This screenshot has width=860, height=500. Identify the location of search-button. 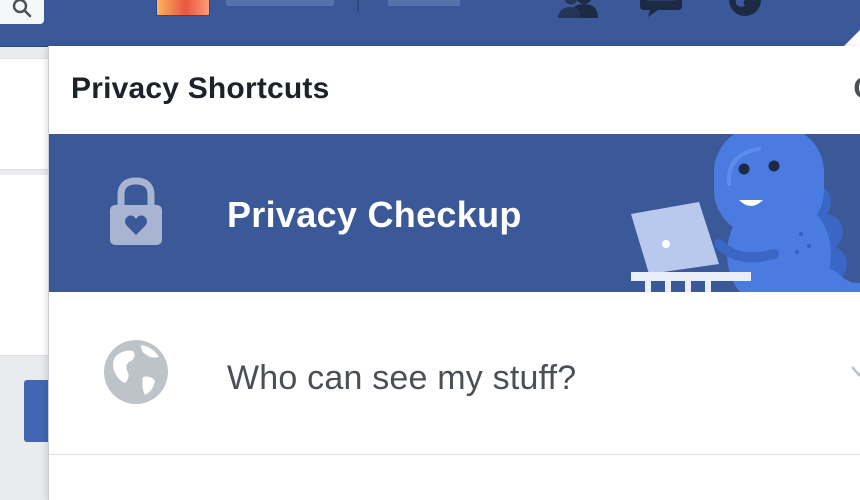
(22, 12).